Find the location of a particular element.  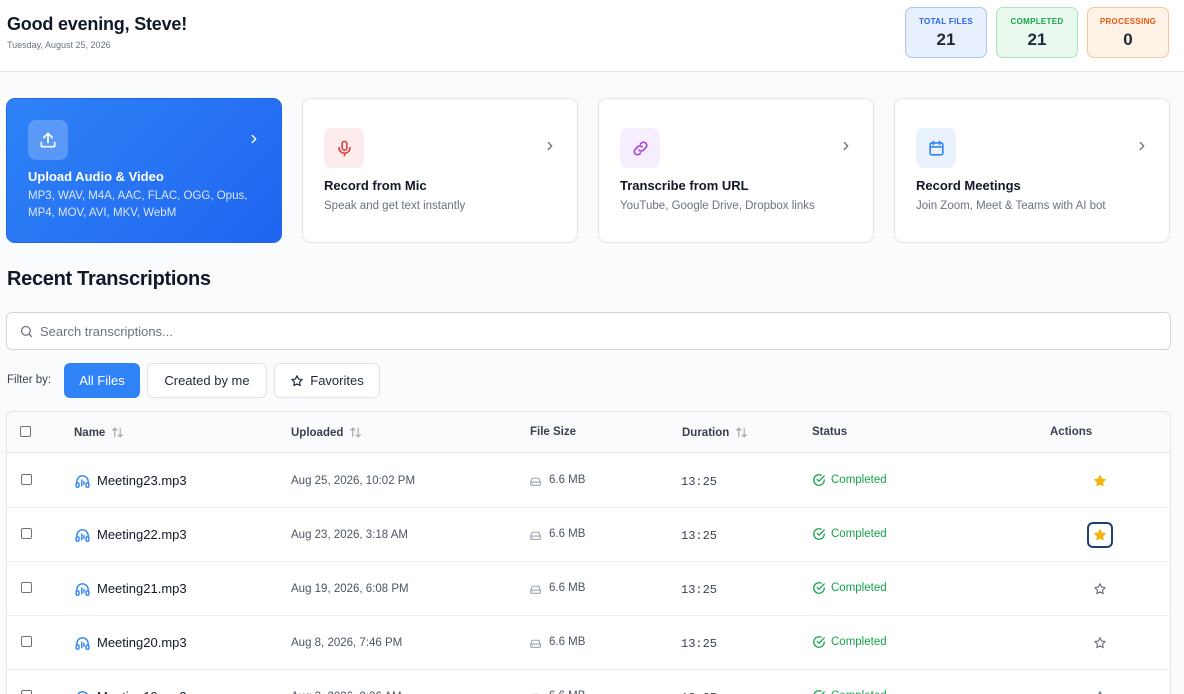

filter-created-by-me-button: Created by me is located at coordinates (207, 380).